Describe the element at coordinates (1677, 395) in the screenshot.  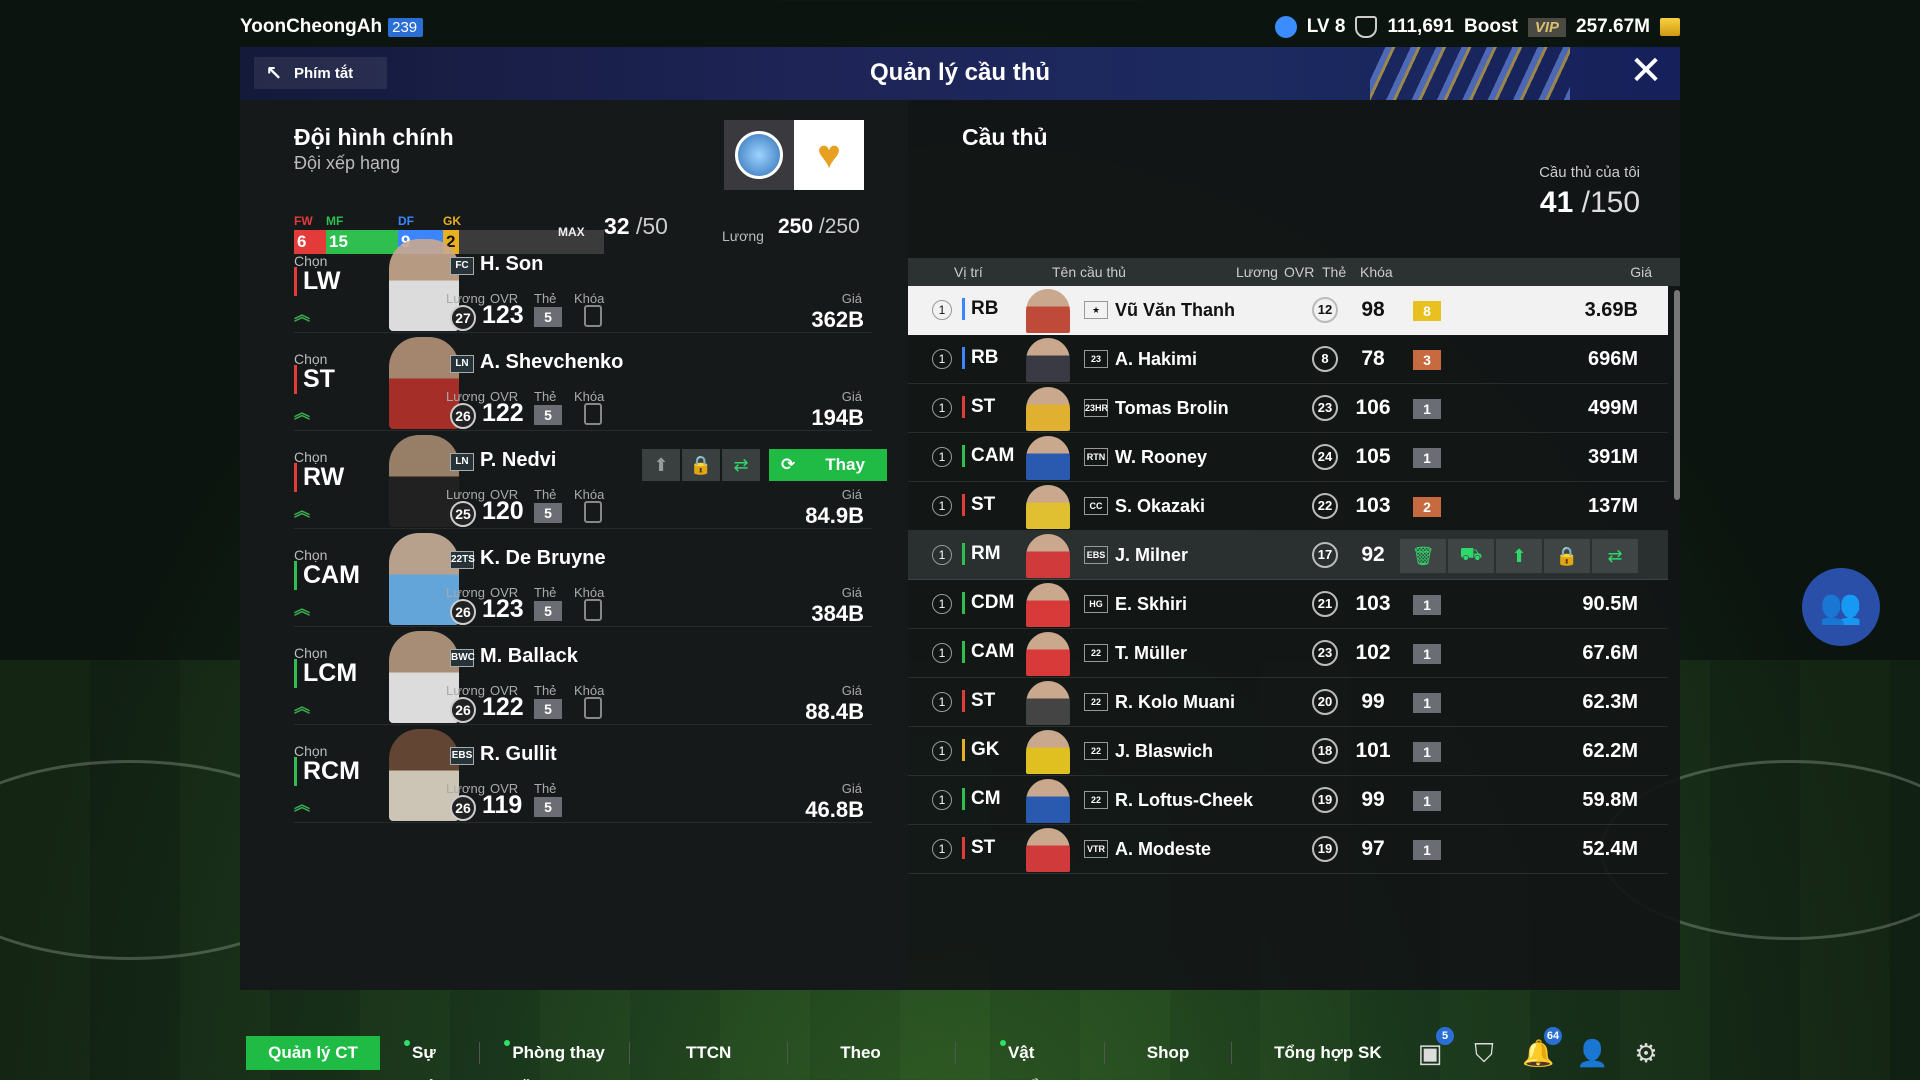
I see `scrollbar` at that location.